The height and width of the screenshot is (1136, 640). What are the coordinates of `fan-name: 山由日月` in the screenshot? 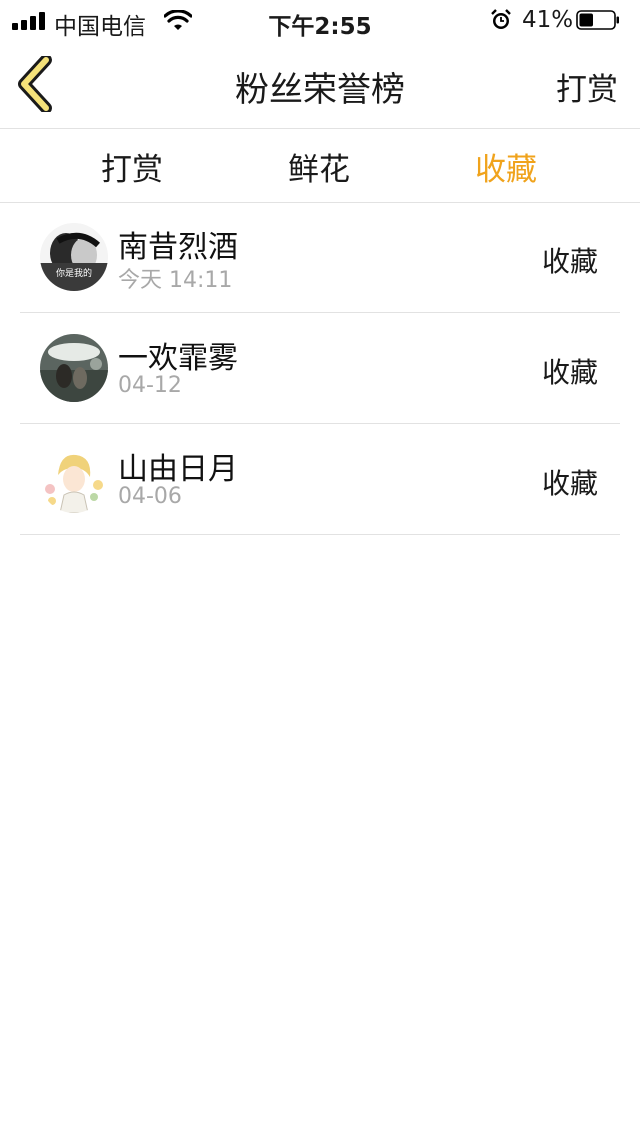 It's located at (178, 469).